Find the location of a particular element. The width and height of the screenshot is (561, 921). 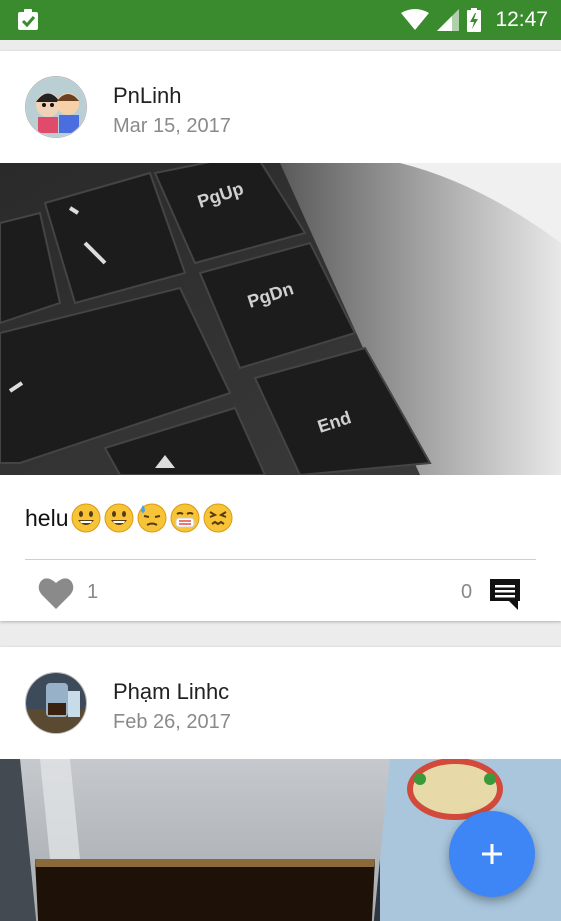

comment-count: 0 is located at coordinates (467, 592).